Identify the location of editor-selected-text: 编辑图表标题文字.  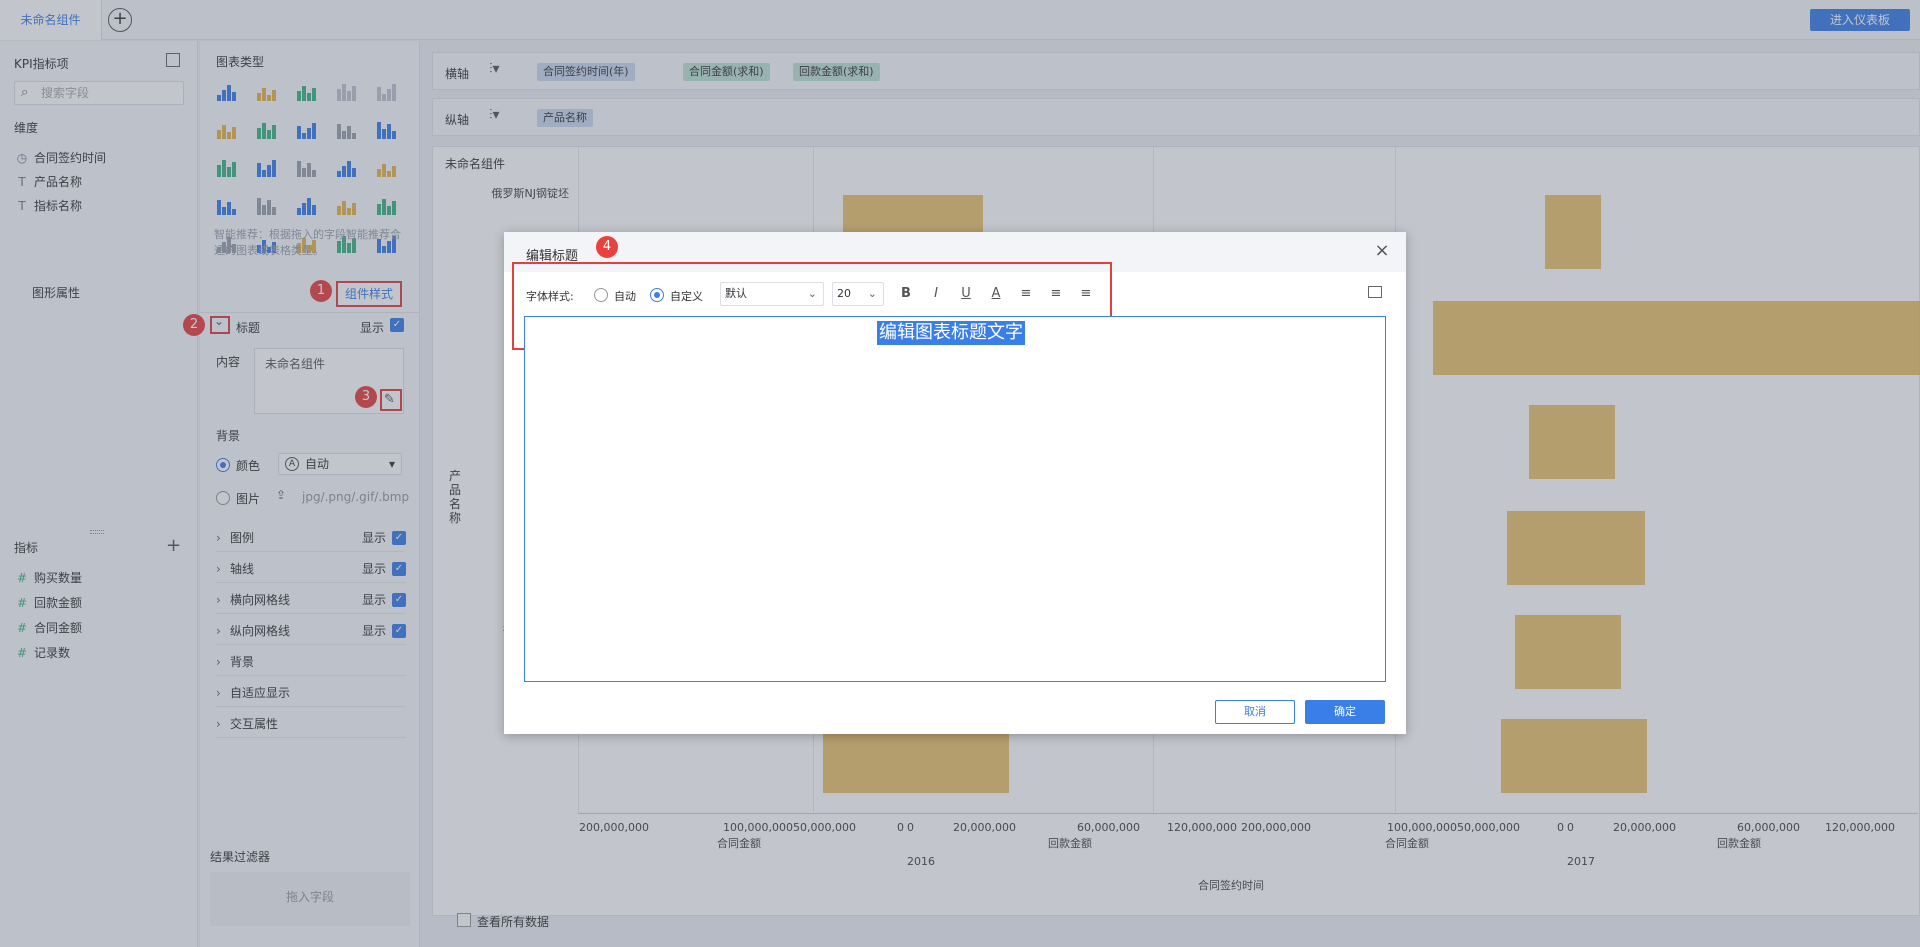
(951, 333).